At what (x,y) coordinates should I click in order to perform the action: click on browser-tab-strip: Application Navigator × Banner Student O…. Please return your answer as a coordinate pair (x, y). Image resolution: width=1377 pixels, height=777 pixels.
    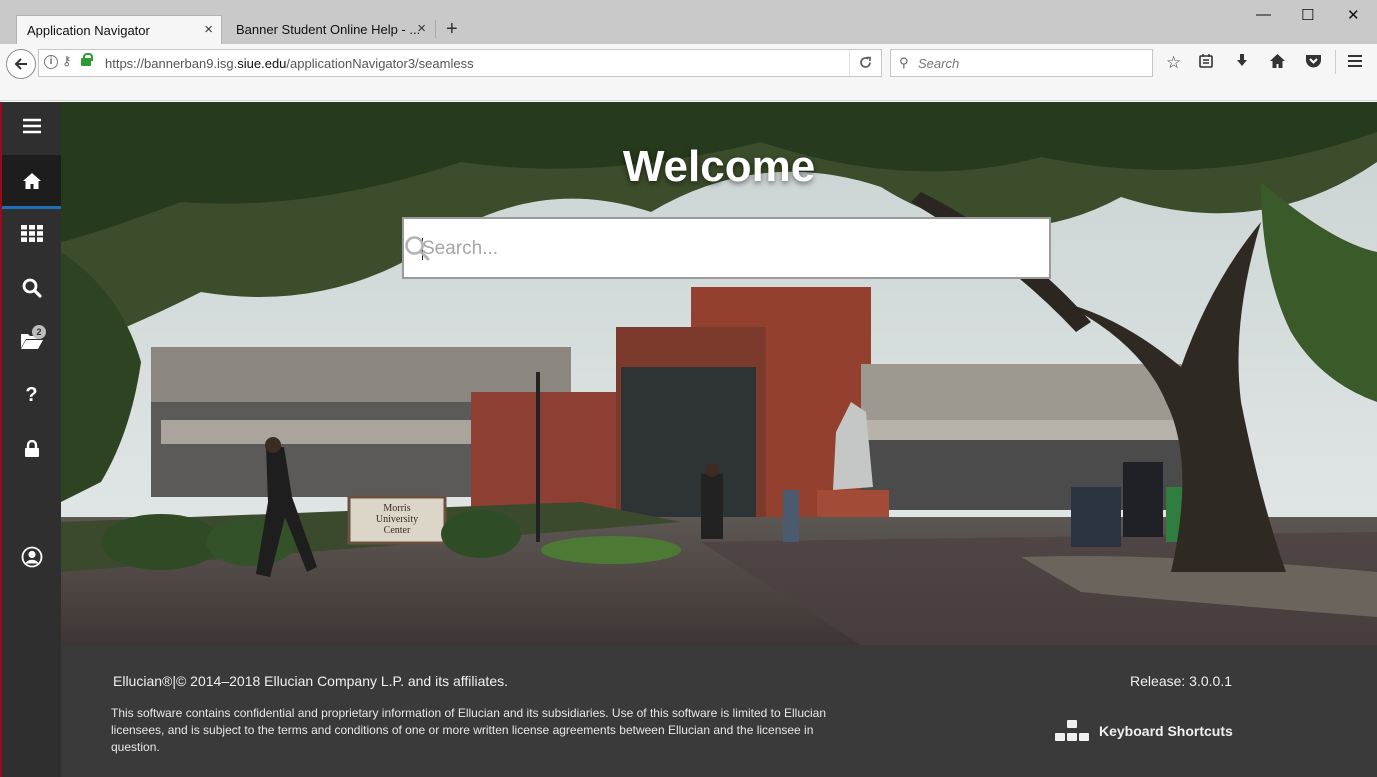
    Looking at the image, I should click on (688, 22).